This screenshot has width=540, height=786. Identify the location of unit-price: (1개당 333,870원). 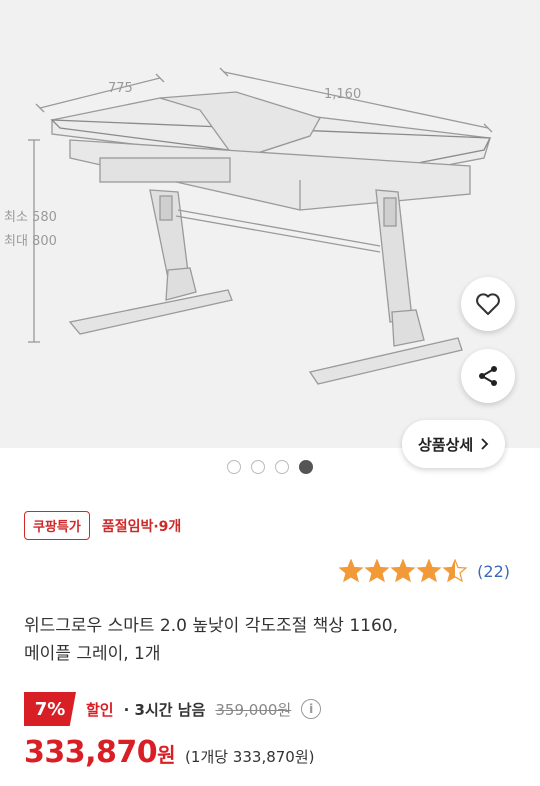
(250, 757).